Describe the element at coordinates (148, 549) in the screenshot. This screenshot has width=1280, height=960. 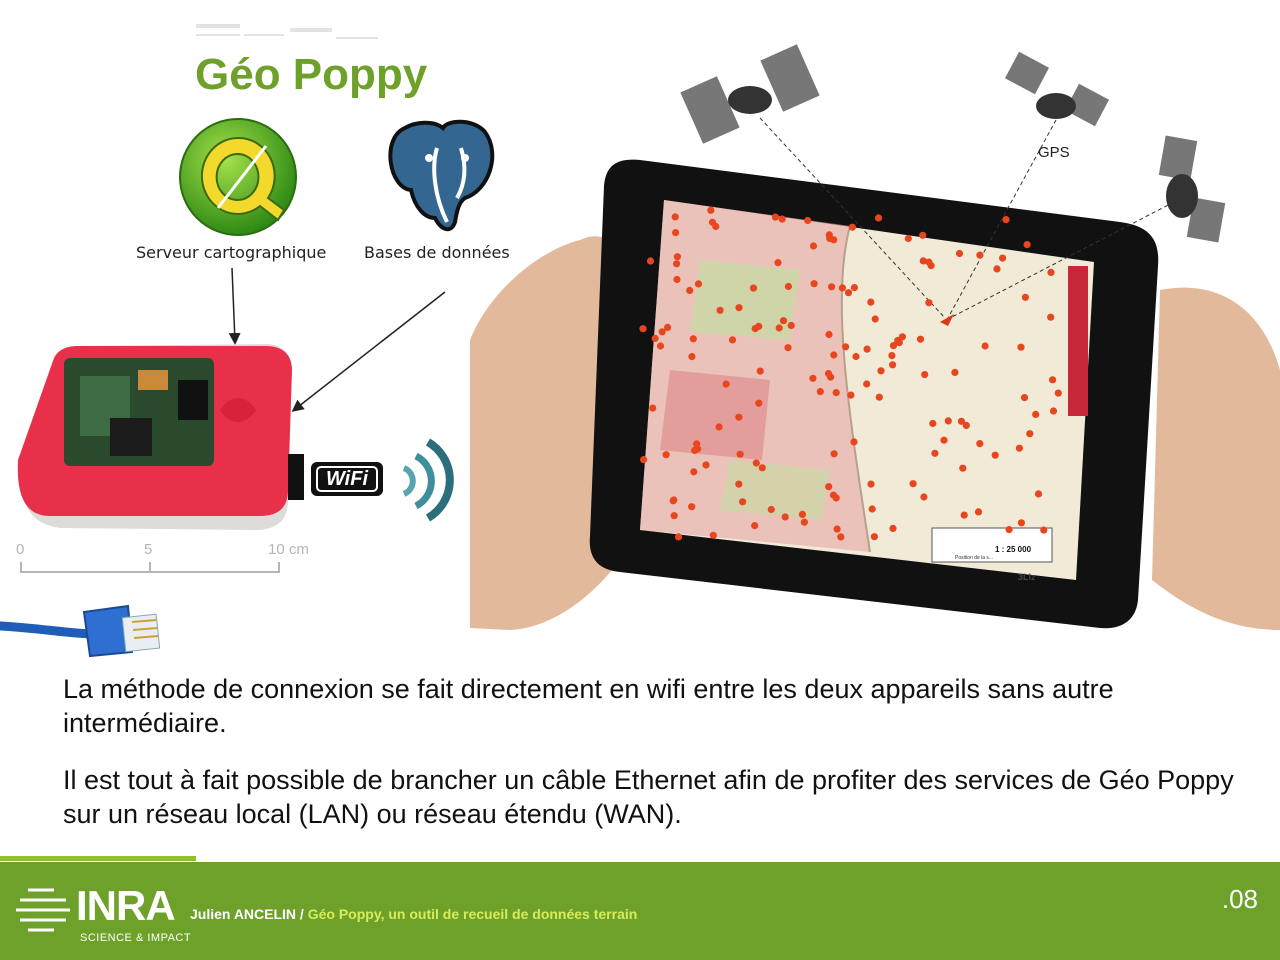
I see `ruler-label-5: 5` at that location.